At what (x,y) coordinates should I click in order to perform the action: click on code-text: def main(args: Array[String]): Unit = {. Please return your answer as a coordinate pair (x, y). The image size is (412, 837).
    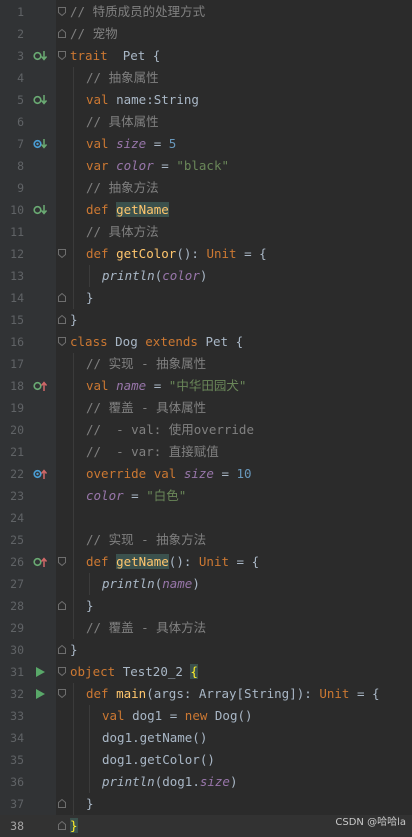
    Looking at the image, I should click on (233, 694).